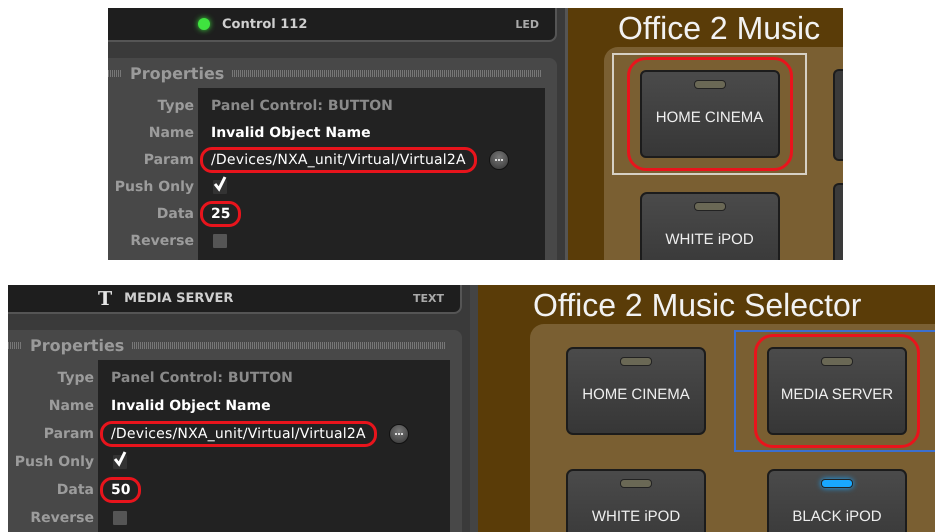 This screenshot has height=532, width=935. What do you see at coordinates (179, 298) in the screenshot?
I see `object-title: MEDIA SERVER` at bounding box center [179, 298].